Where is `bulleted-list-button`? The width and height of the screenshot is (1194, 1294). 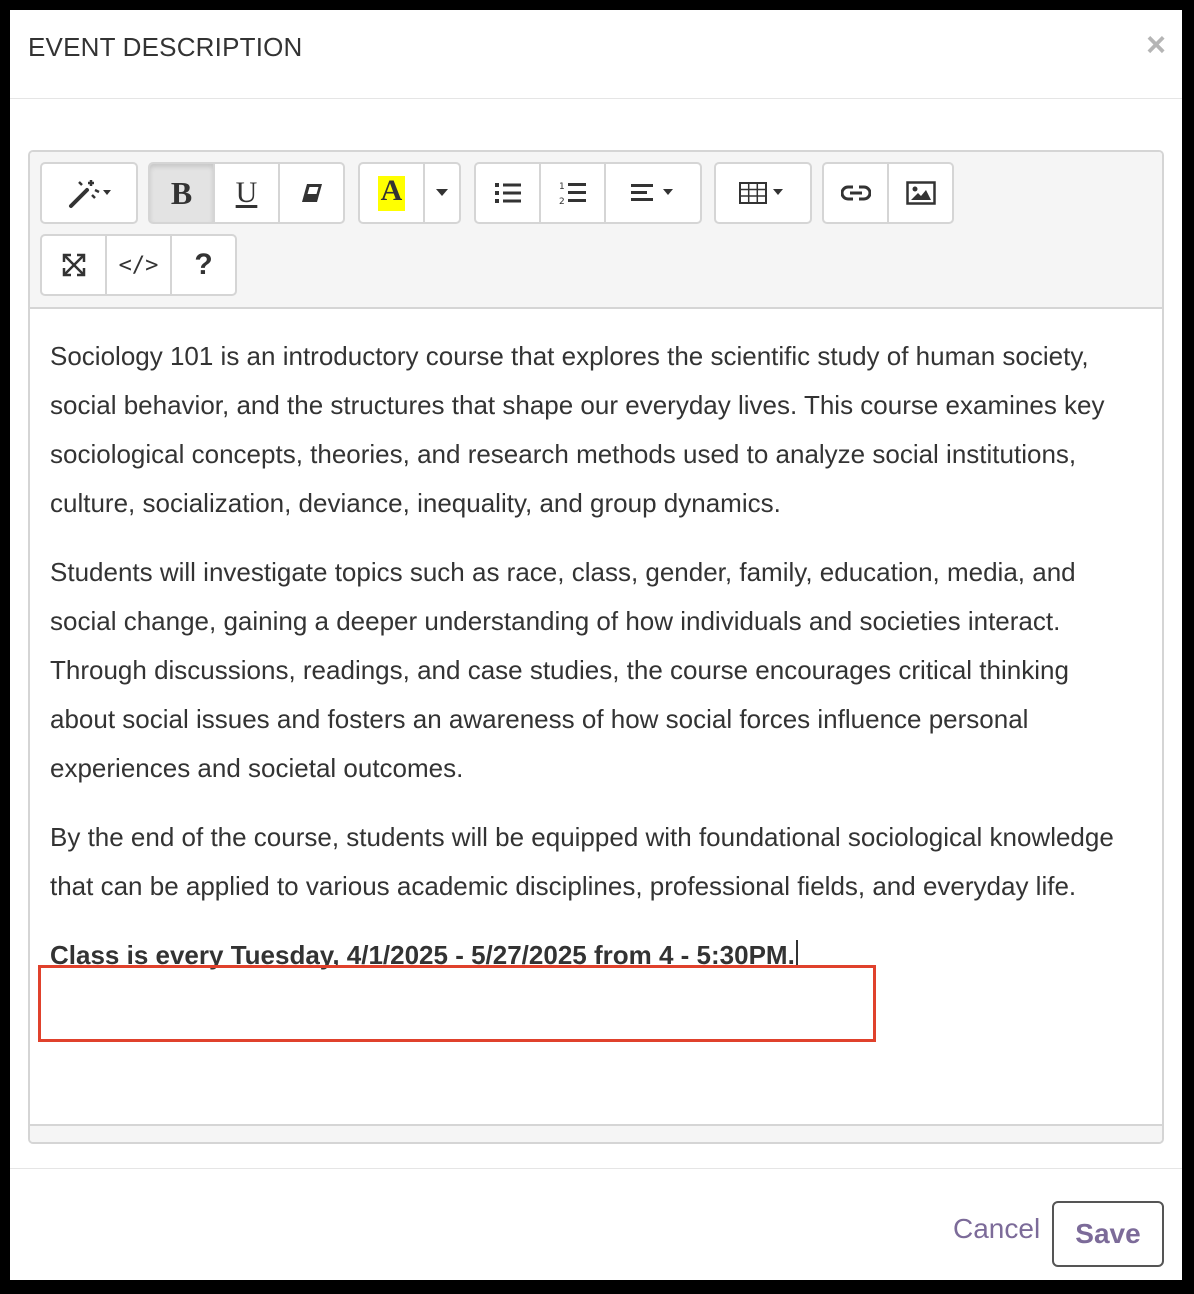
bulleted-list-button is located at coordinates (507, 193).